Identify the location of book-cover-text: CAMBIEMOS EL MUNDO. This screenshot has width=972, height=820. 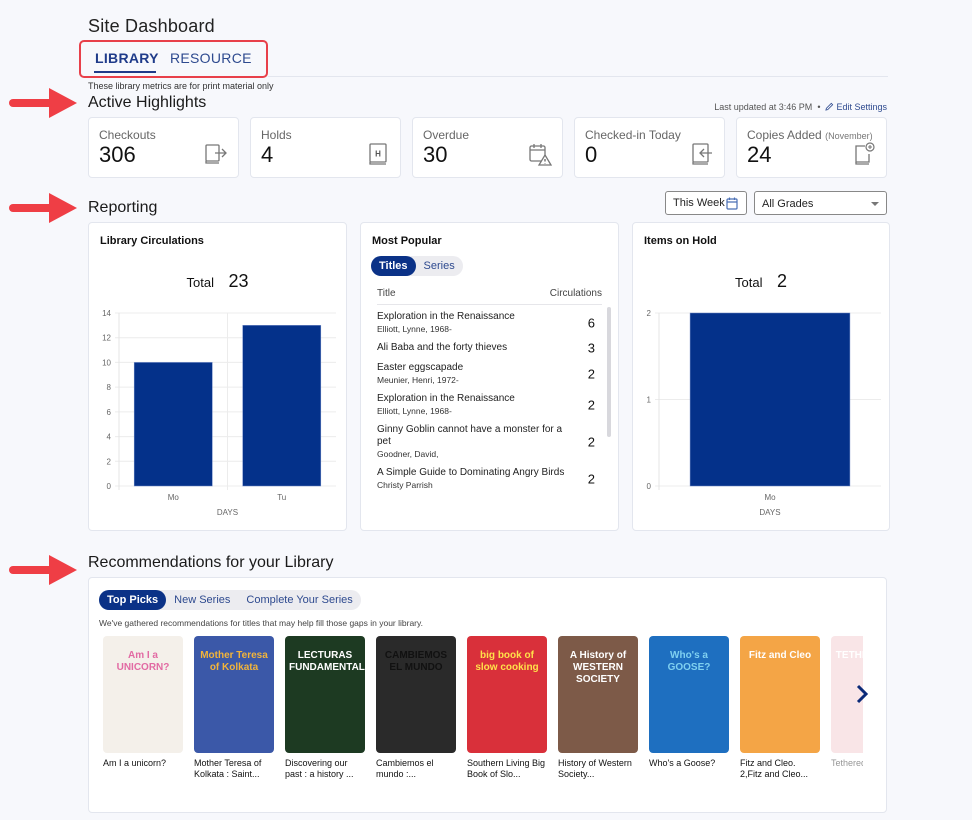
(416, 661).